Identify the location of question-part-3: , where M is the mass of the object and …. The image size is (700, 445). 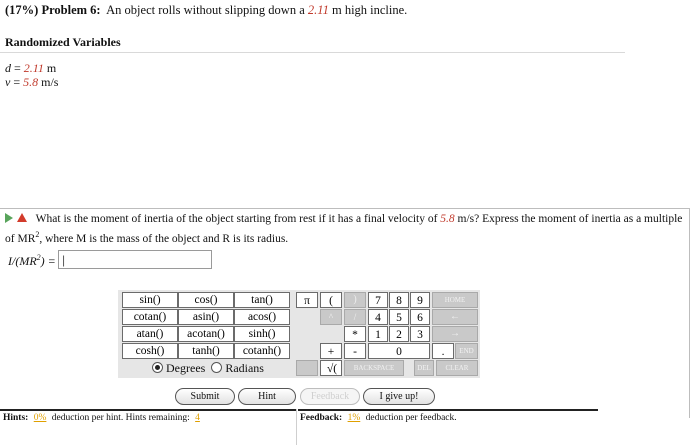
(164, 238).